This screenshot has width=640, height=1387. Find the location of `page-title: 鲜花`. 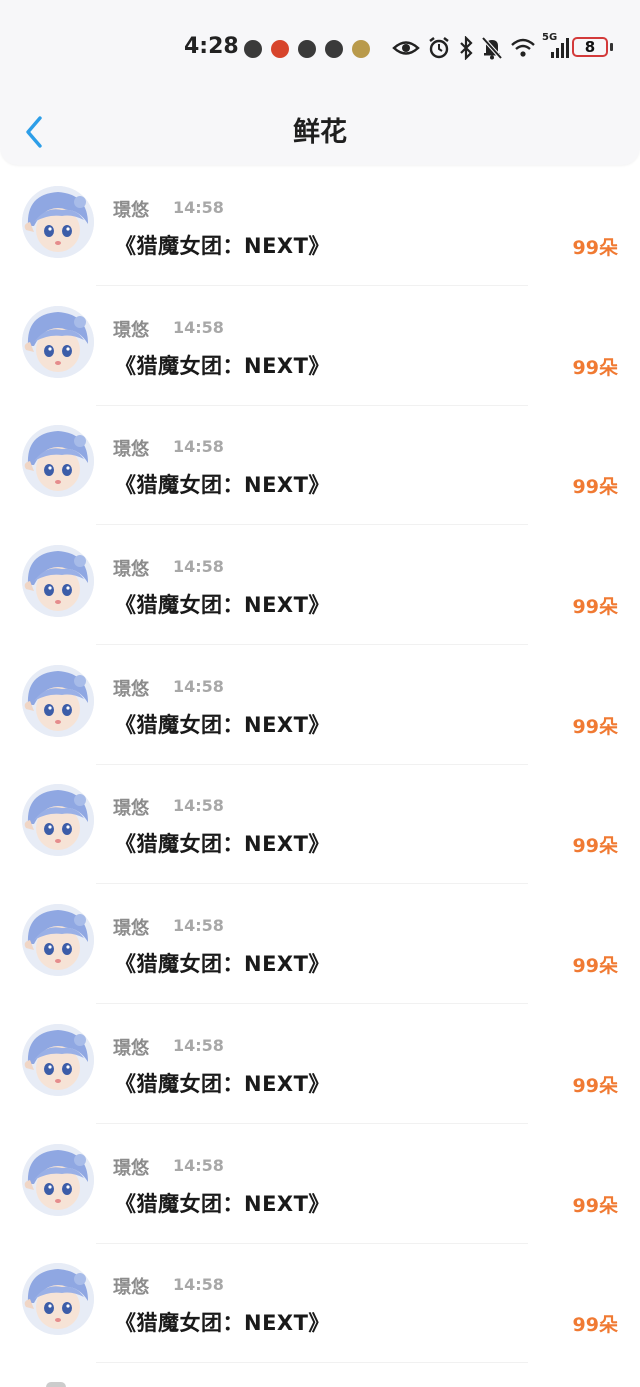

page-title: 鲜花 is located at coordinates (320, 132).